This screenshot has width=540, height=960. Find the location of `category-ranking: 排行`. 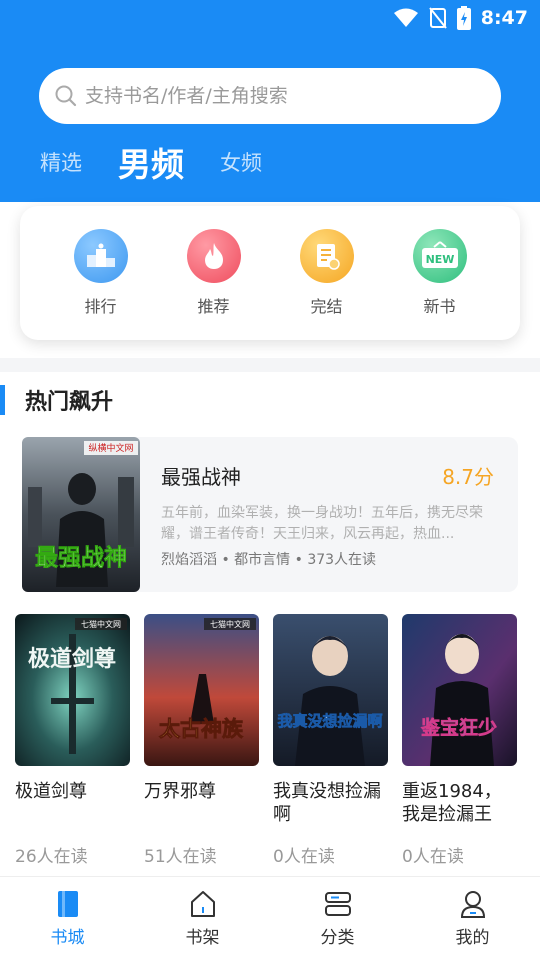

category-ranking: 排行 is located at coordinates (101, 273).